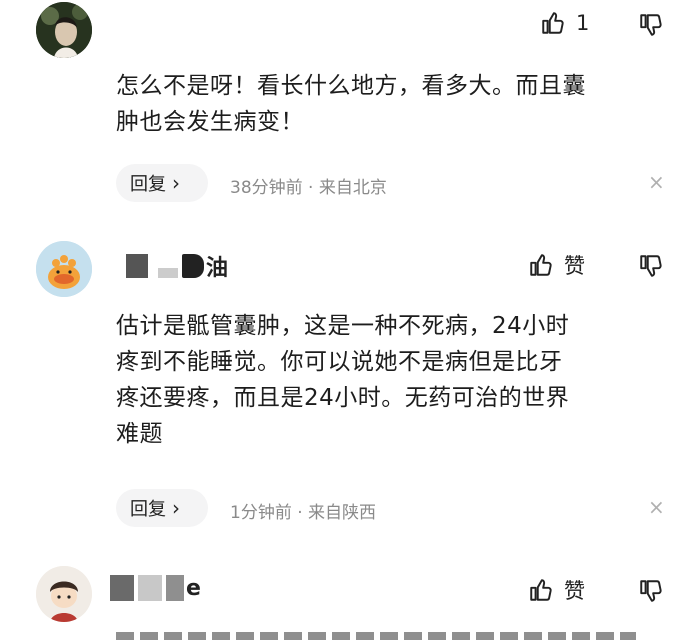 The image size is (694, 640). Describe the element at coordinates (396, 104) in the screenshot. I see `comment-text: 怎么不是呀！看长什么地方，看多大。而且囊 肿也会发生病变！` at that location.